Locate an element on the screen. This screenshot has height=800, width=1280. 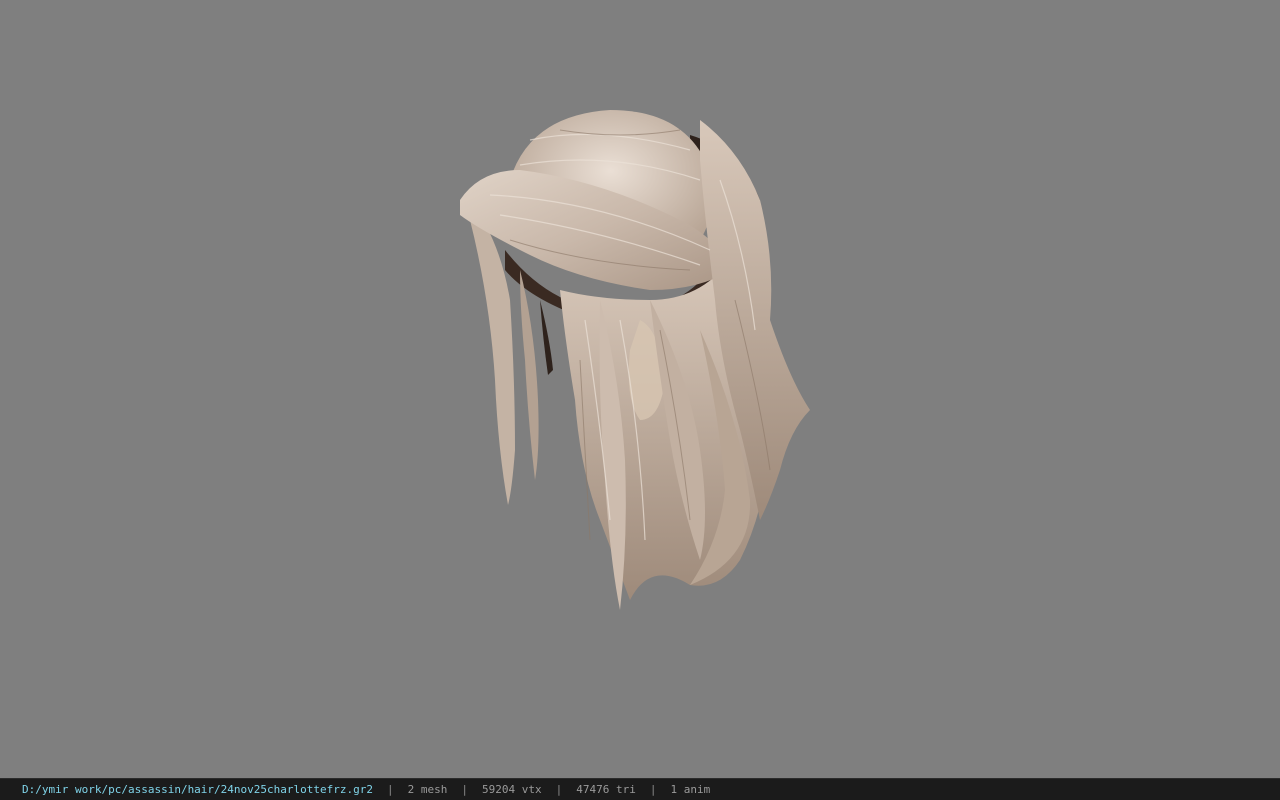
hair-left-strands is located at coordinates (492, 352).